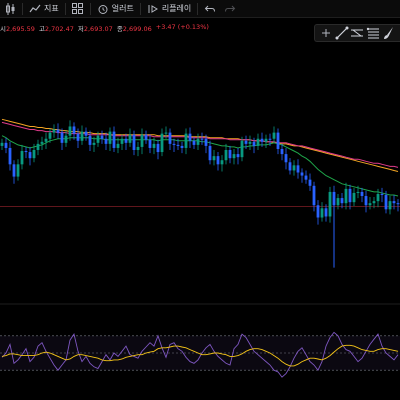  What do you see at coordinates (373, 33) in the screenshot?
I see `fib-retracement-icon` at bounding box center [373, 33].